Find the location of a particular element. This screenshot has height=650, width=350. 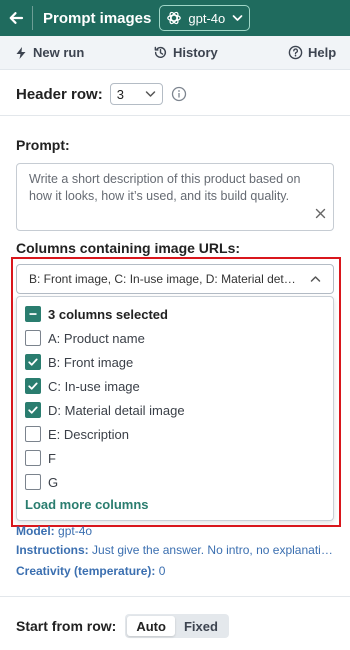

history-label: History is located at coordinates (195, 52).